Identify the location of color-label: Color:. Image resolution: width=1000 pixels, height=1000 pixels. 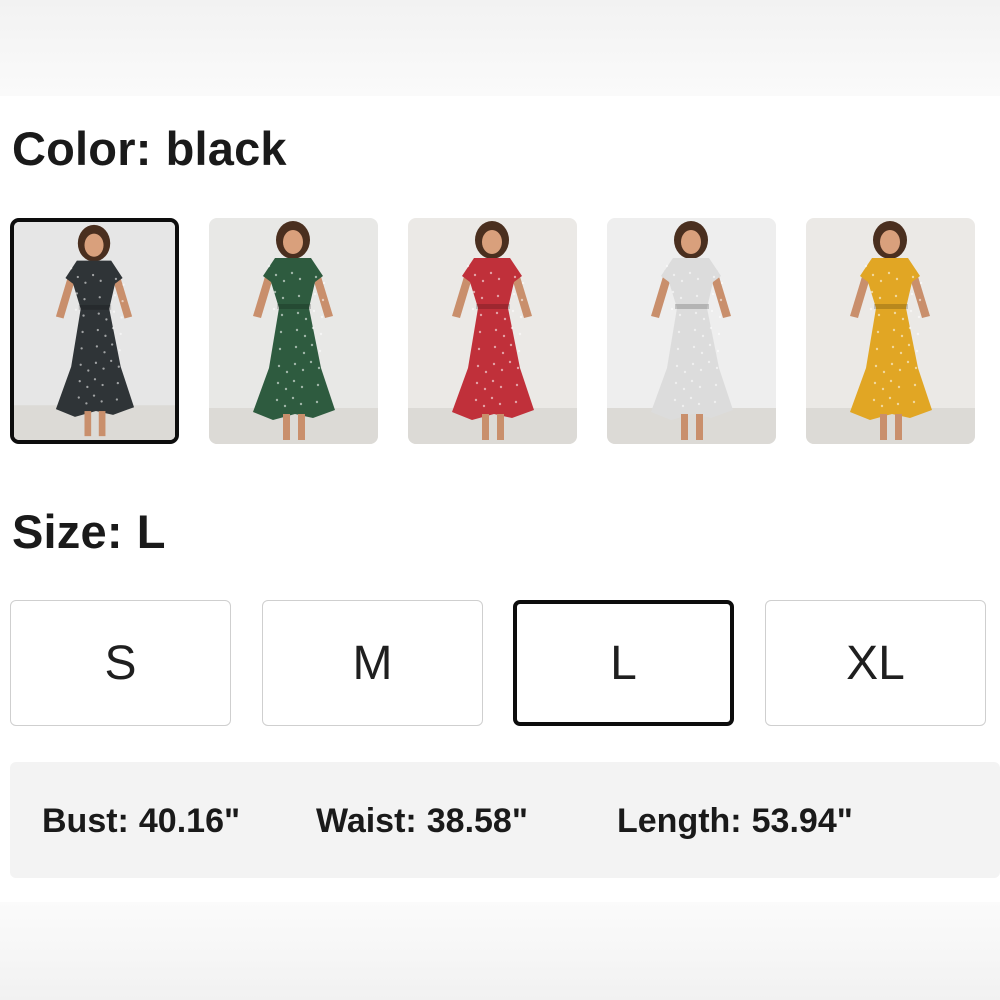
(82, 148).